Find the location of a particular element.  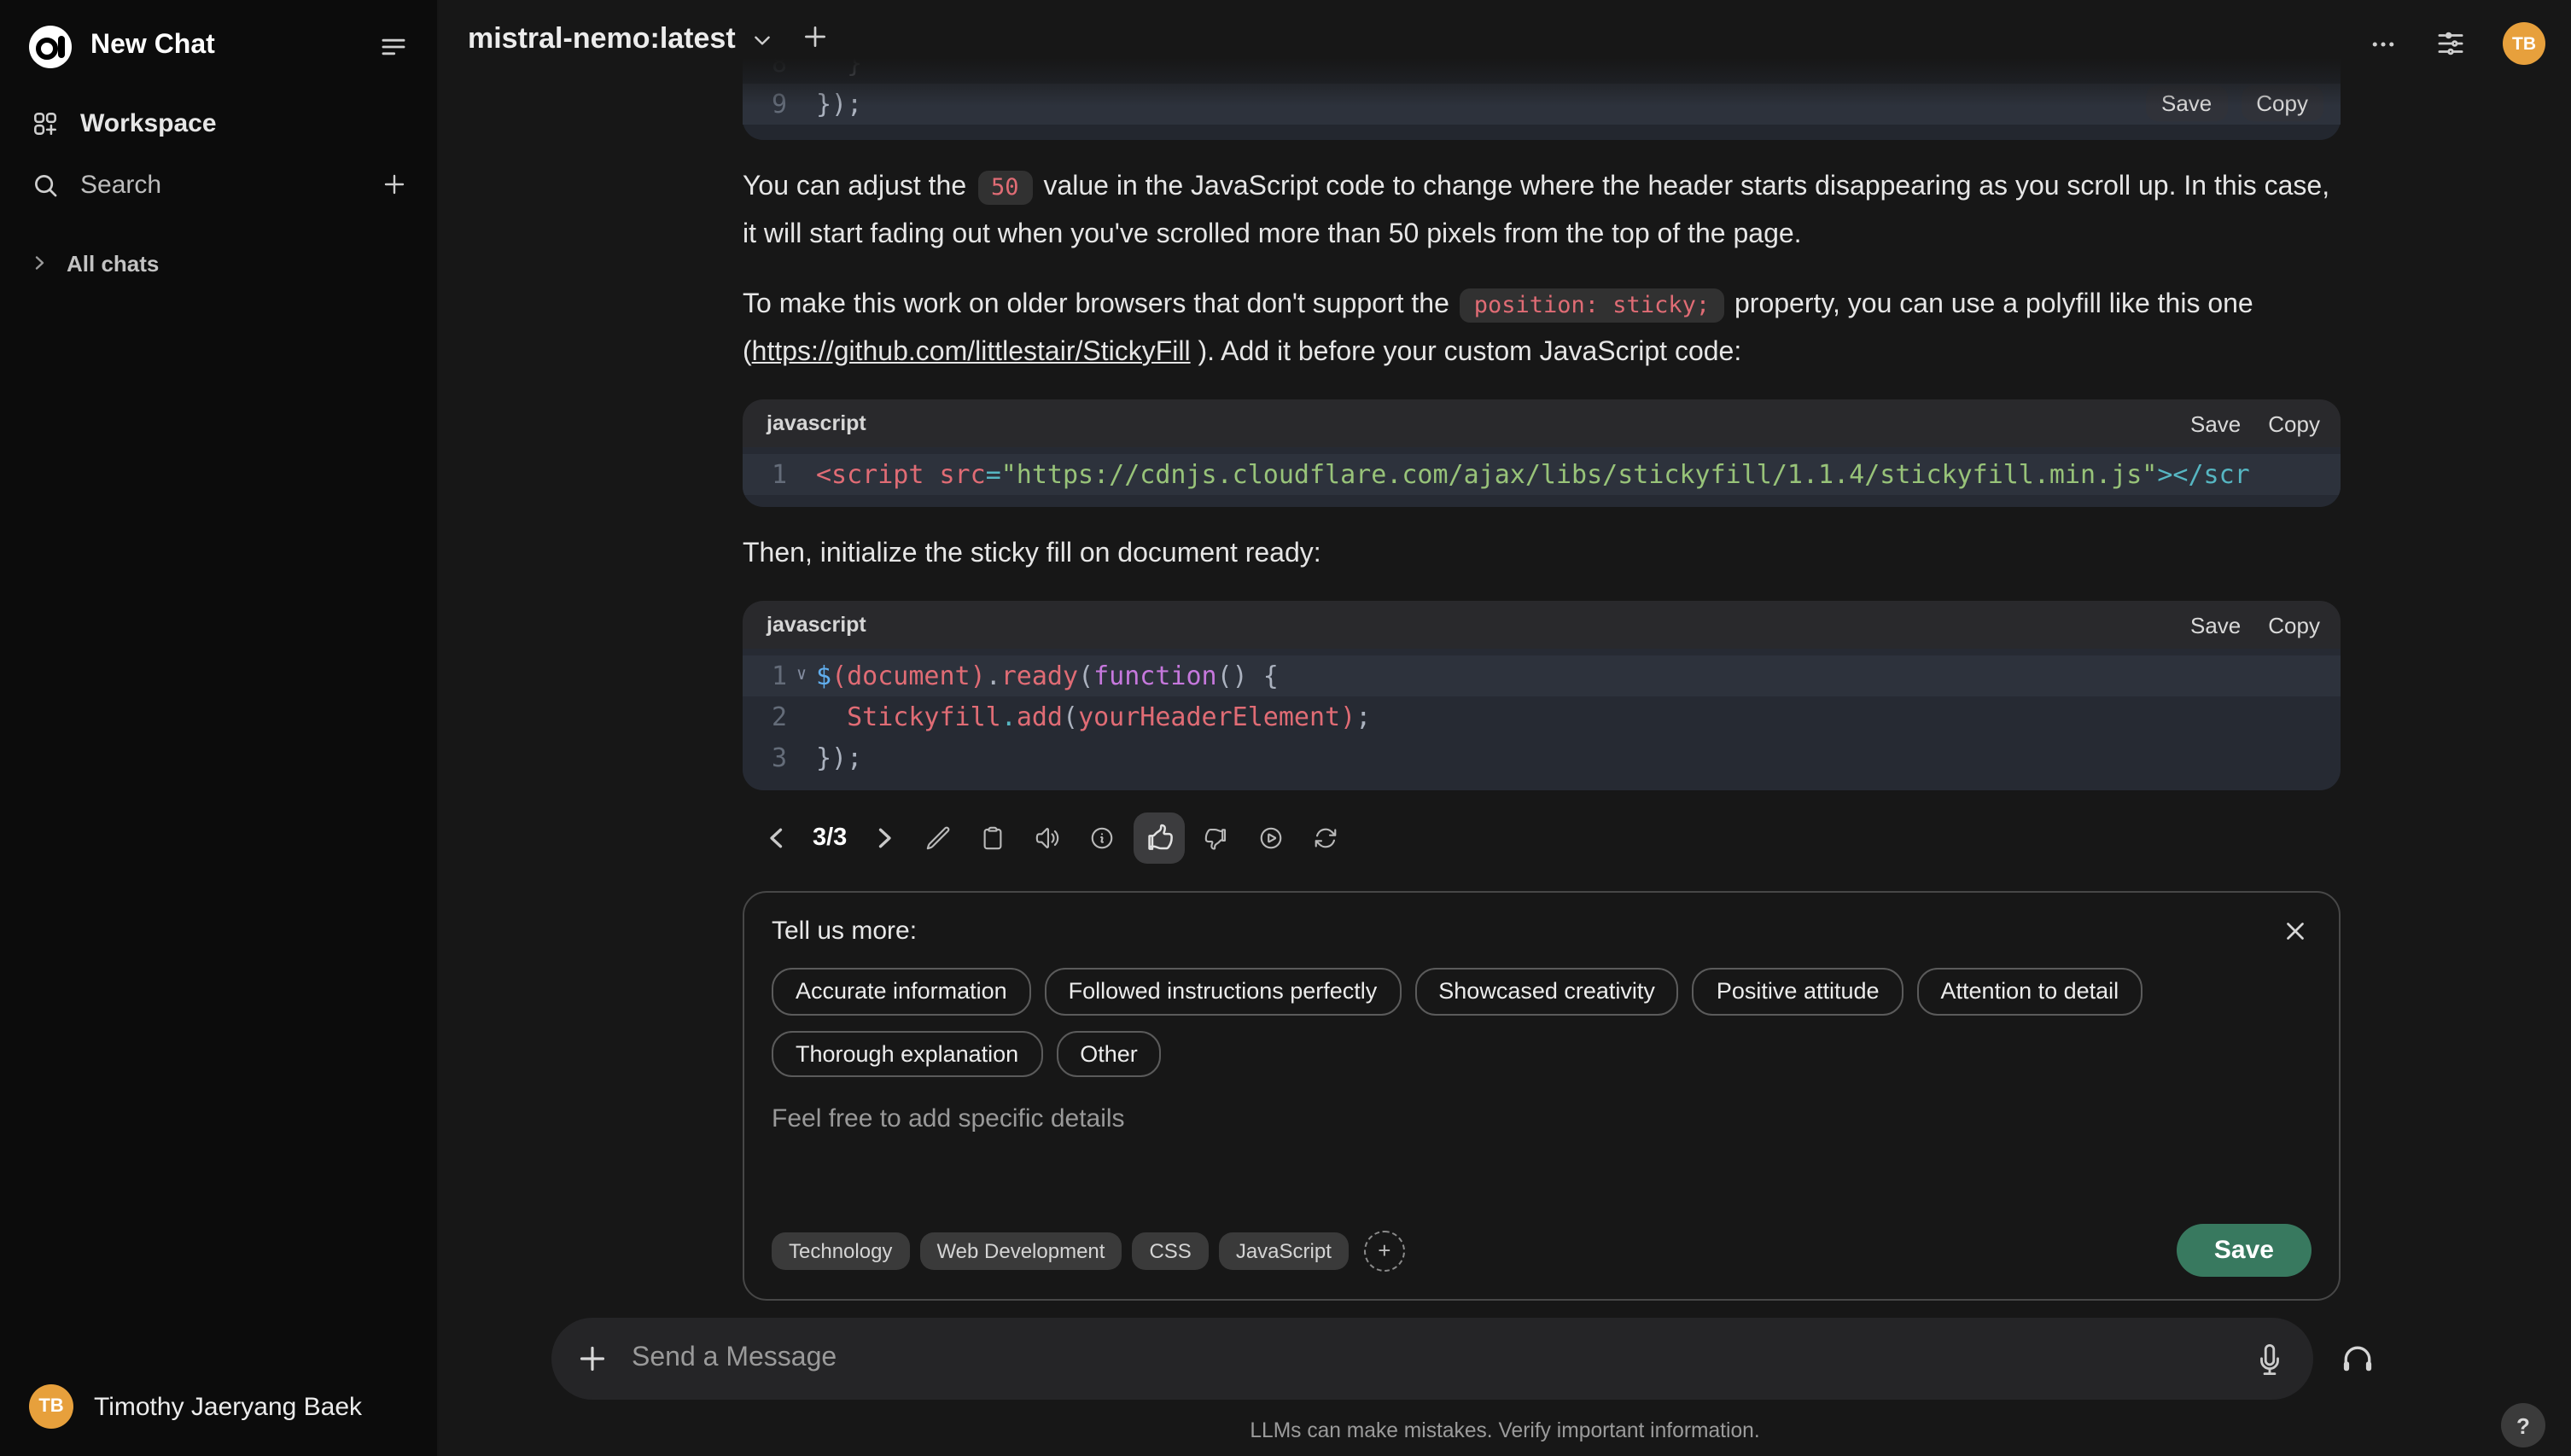

user-avatar: TB is located at coordinates (51, 1406).